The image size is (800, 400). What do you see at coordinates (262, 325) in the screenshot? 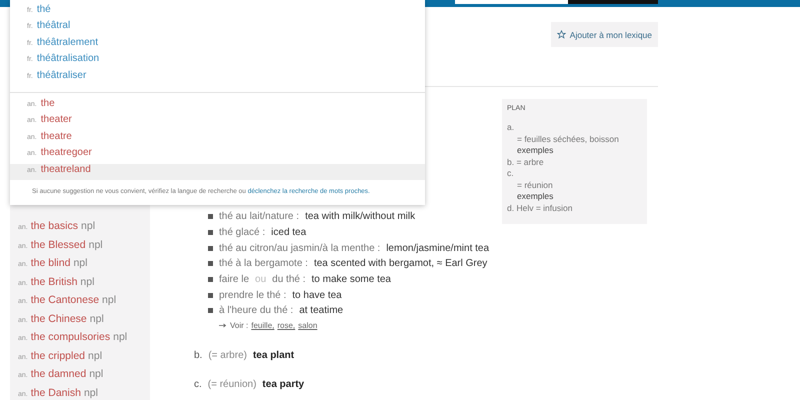
I see `see-also-link: feuille,` at bounding box center [262, 325].